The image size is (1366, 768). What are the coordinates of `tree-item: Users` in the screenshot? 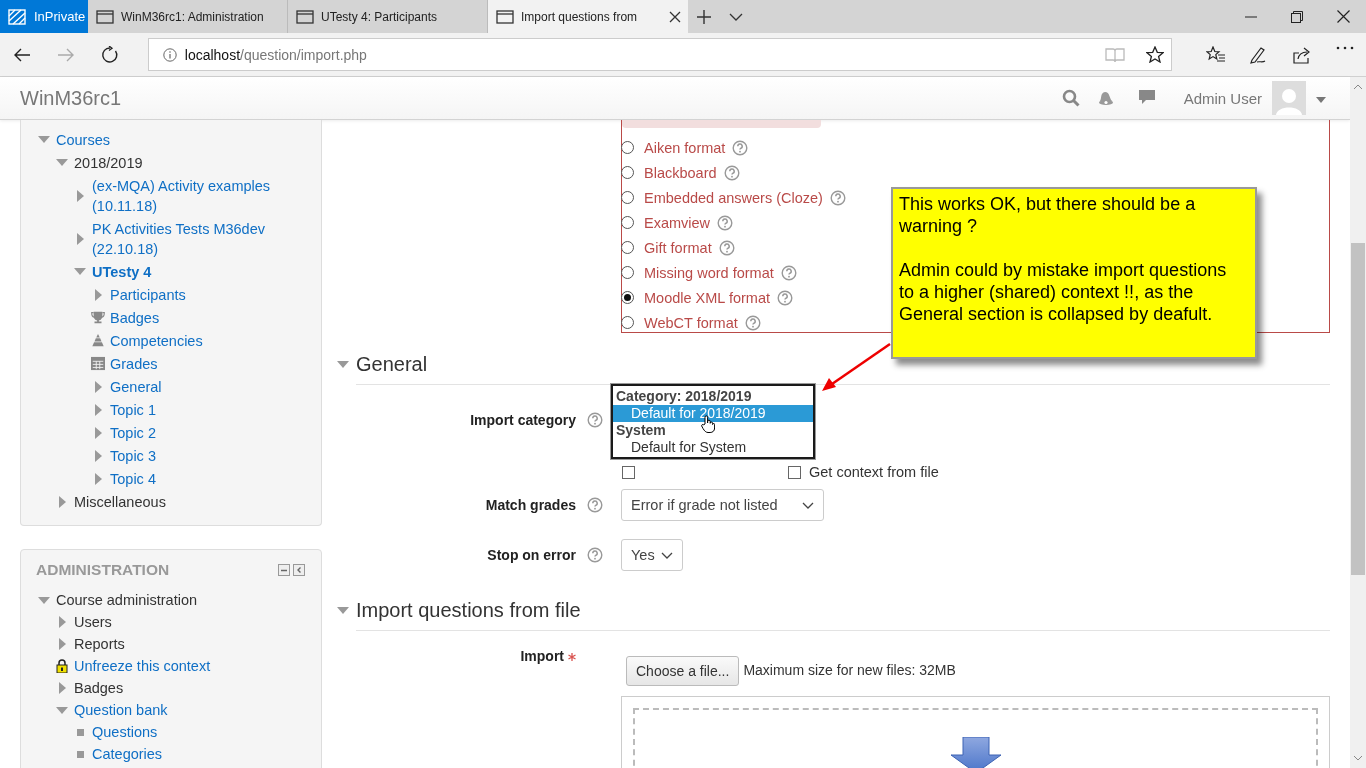 It's located at (93, 622).